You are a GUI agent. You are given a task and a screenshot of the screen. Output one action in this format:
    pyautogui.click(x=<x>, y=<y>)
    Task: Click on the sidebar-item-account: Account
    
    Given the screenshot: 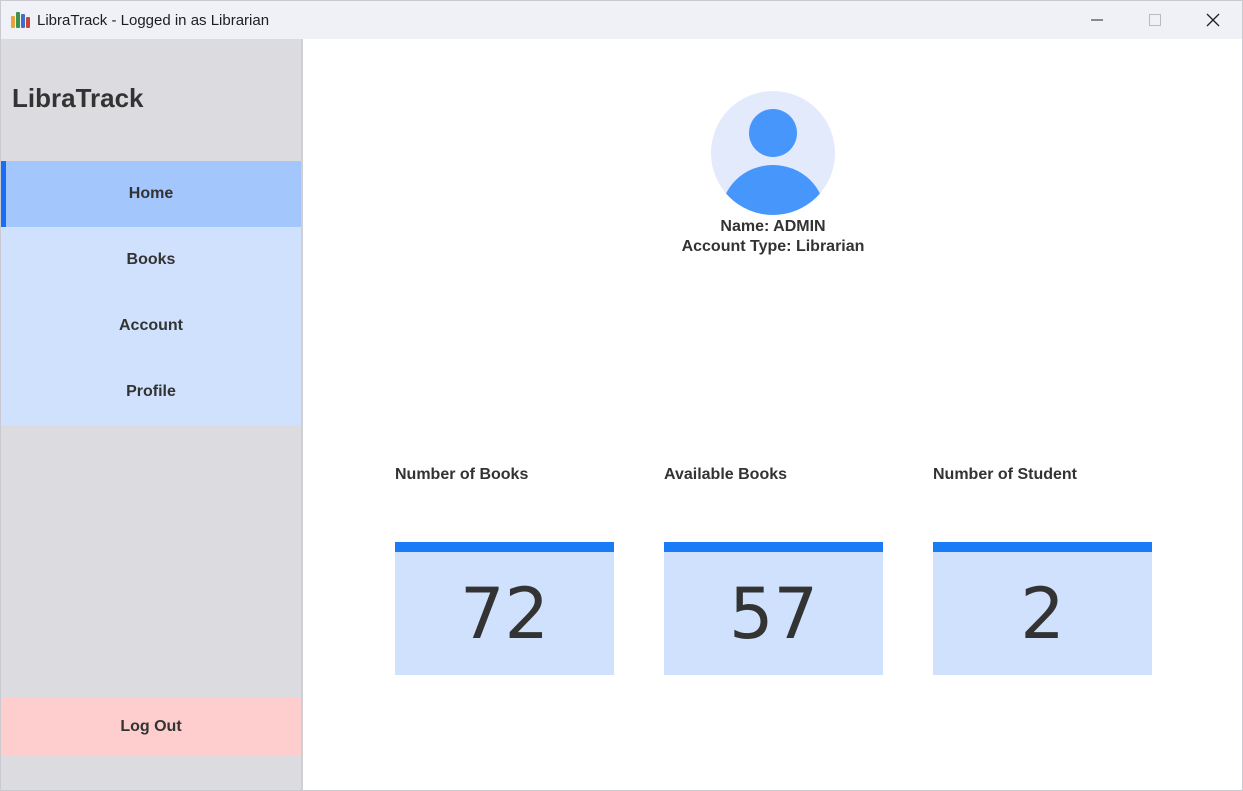 What is the action you would take?
    pyautogui.click(x=151, y=326)
    